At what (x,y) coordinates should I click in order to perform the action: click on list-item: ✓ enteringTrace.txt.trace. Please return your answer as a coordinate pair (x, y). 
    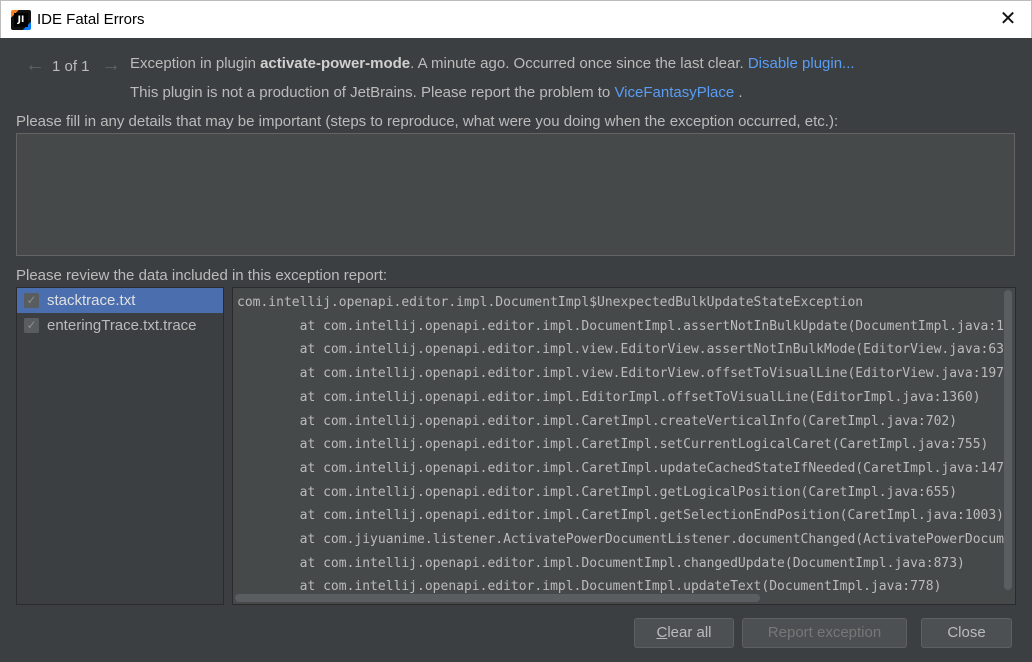
    Looking at the image, I should click on (120, 325).